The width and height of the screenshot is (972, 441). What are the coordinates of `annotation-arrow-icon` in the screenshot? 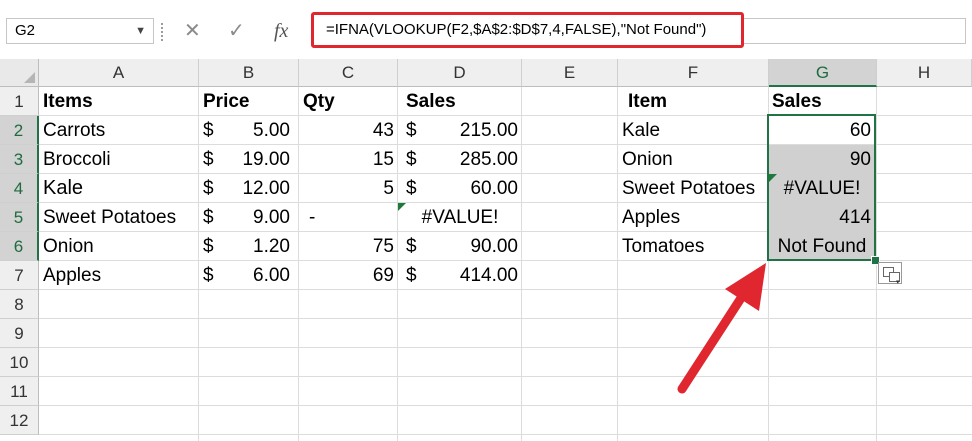 It's located at (721, 328).